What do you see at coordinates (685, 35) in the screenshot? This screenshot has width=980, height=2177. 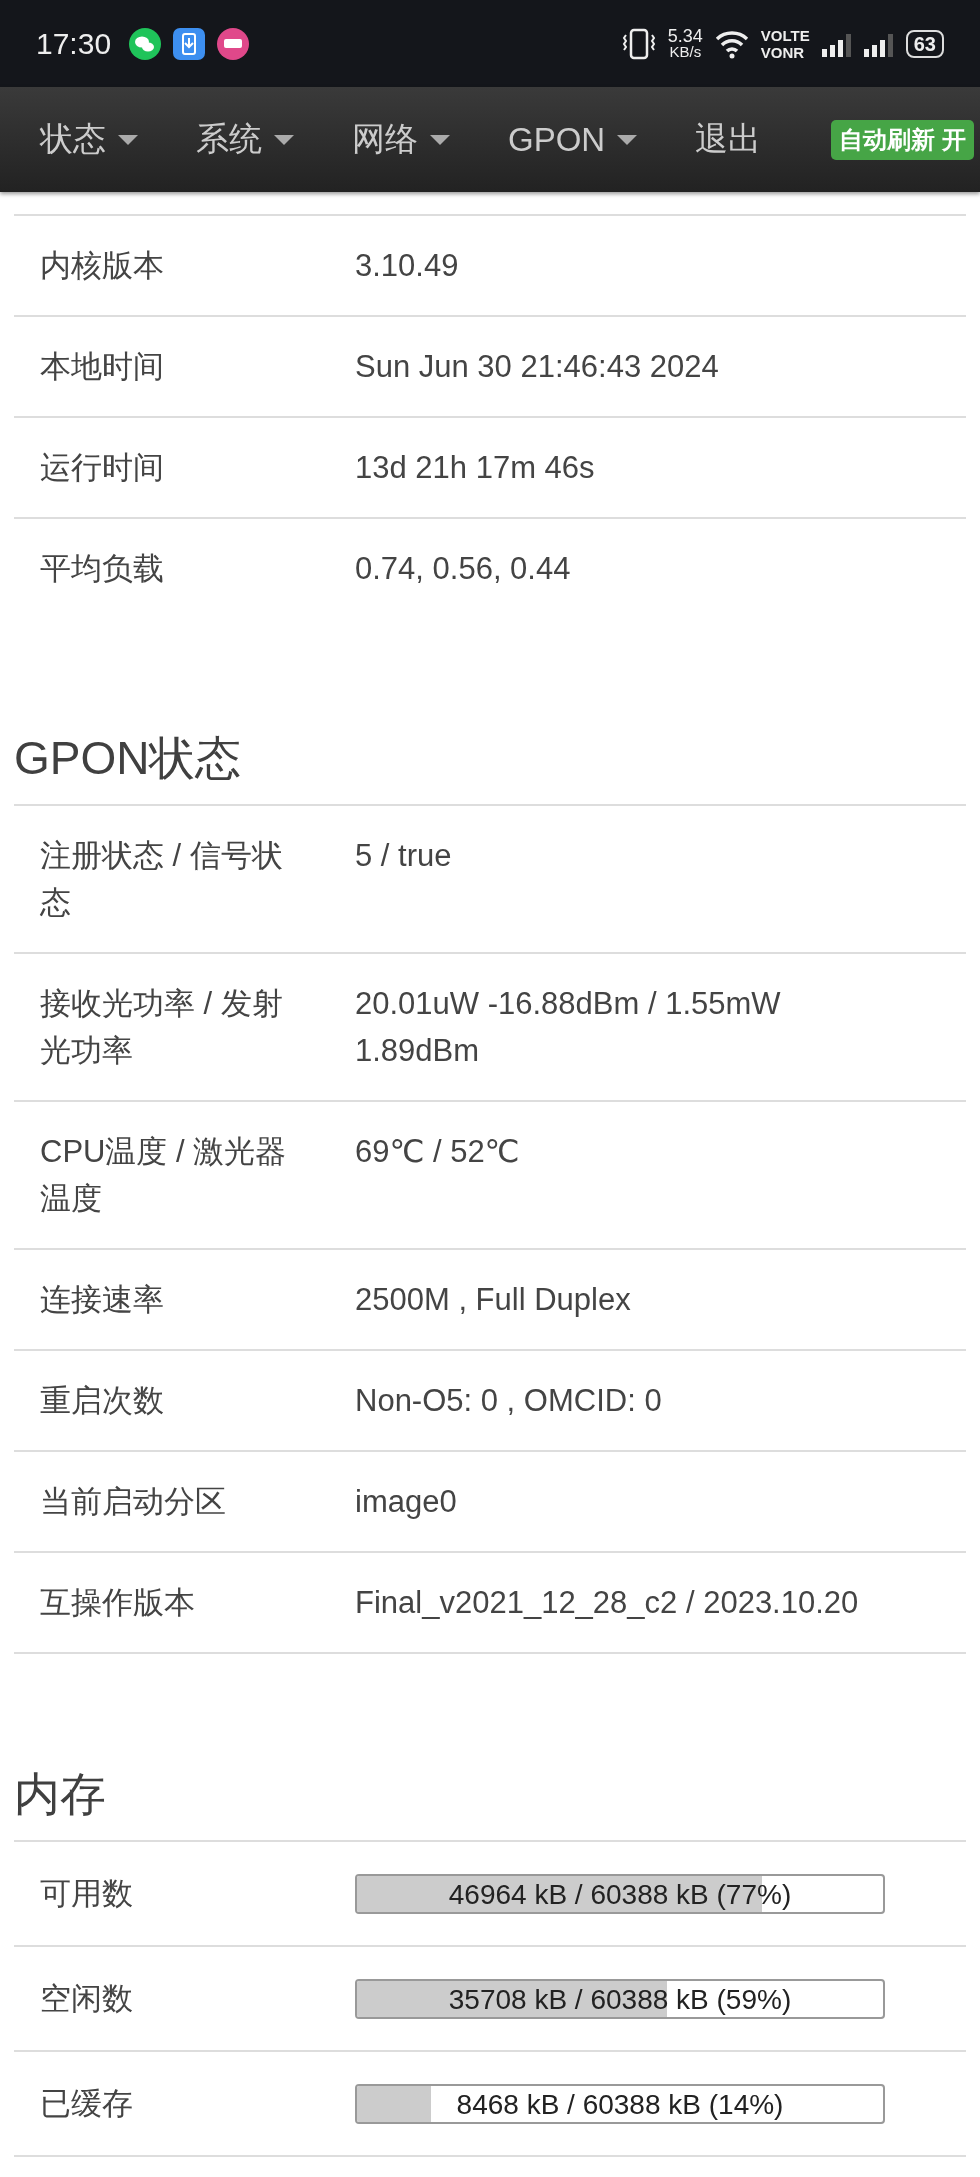 I see `network-speed: 5.34` at bounding box center [685, 35].